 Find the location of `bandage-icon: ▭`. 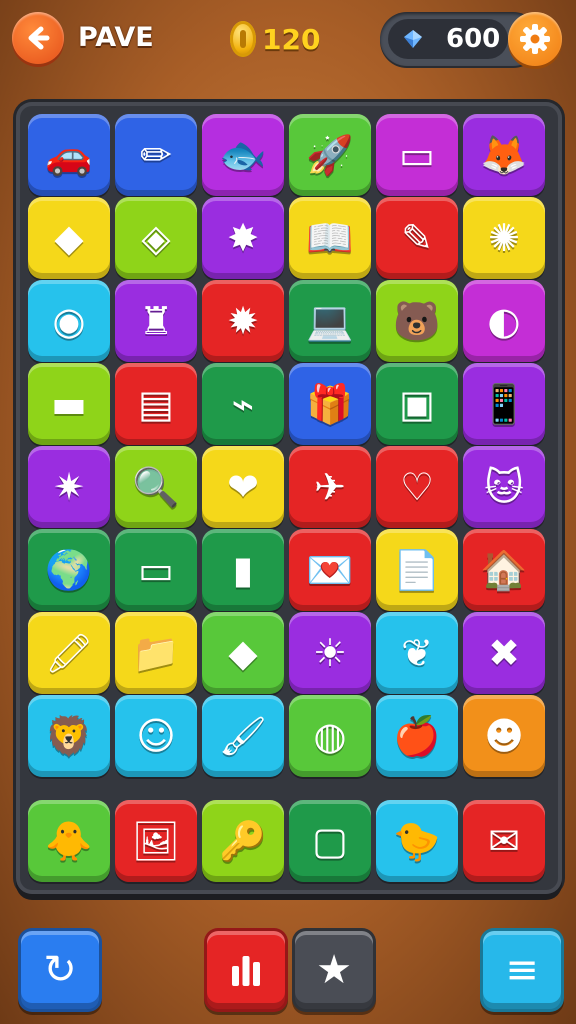

bandage-icon: ▭ is located at coordinates (156, 570).